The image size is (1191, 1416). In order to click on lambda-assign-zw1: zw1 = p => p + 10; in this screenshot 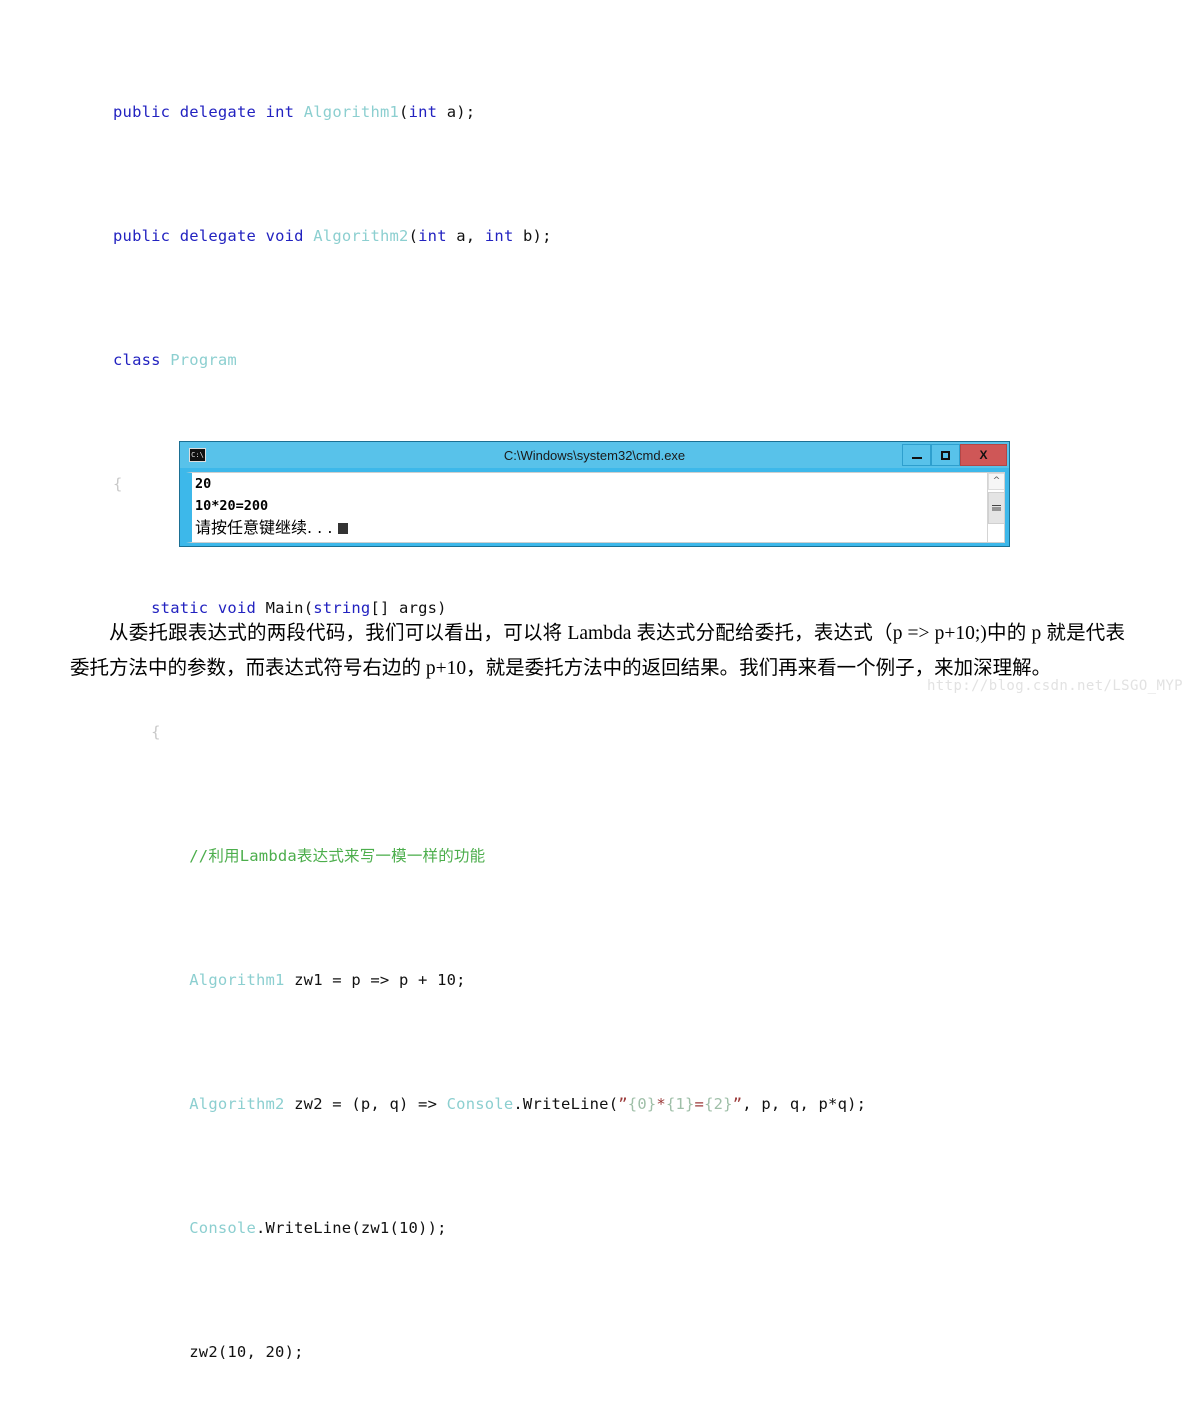, I will do `click(375, 980)`.